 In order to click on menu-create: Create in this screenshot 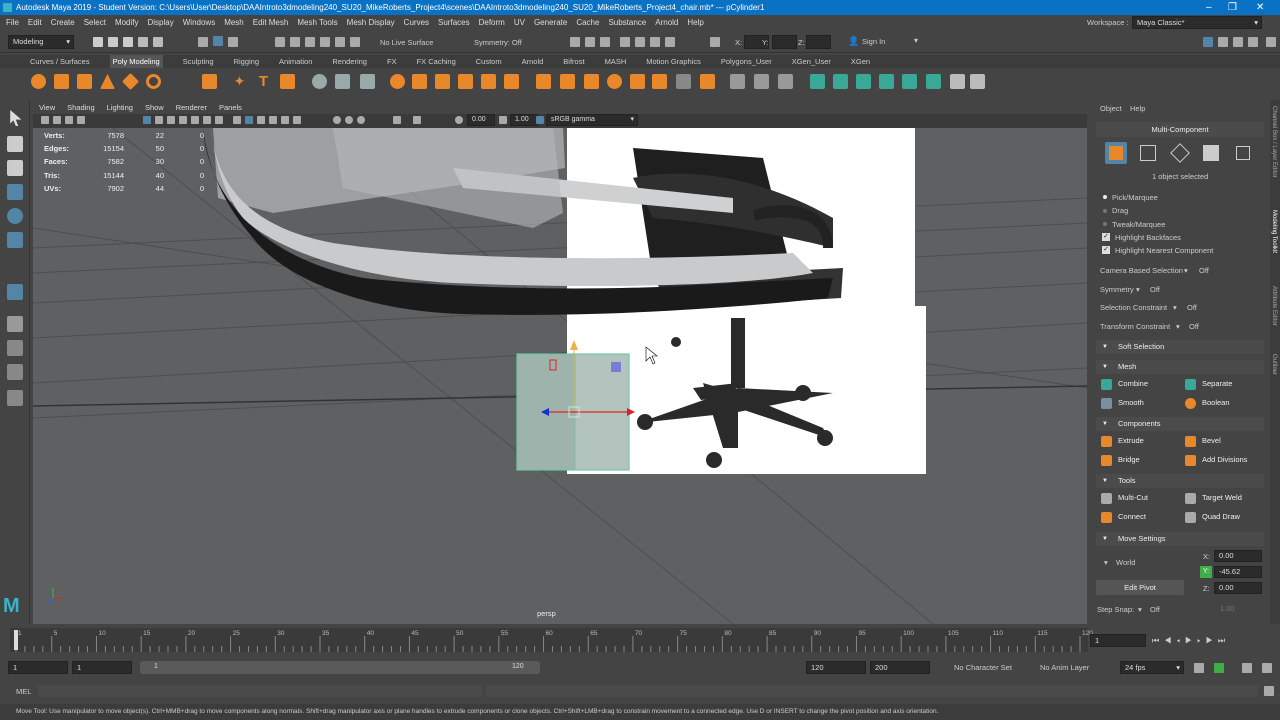, I will do `click(63, 22)`.